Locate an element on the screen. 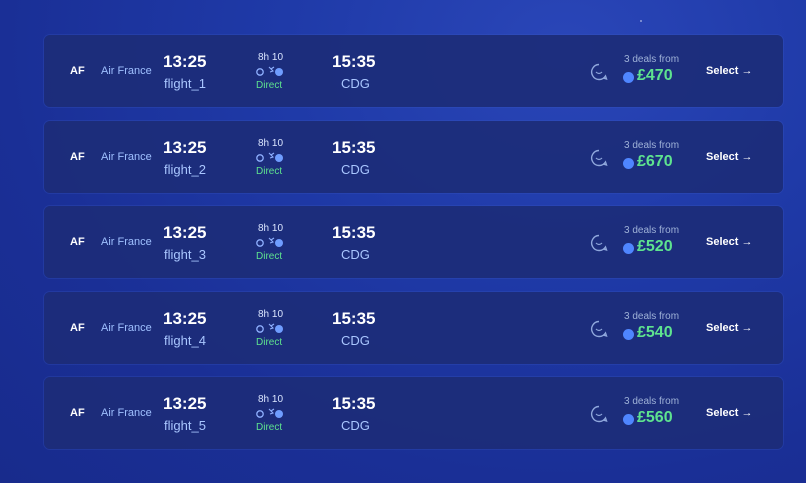 This screenshot has height=483, width=806. price: £540 is located at coordinates (655, 332).